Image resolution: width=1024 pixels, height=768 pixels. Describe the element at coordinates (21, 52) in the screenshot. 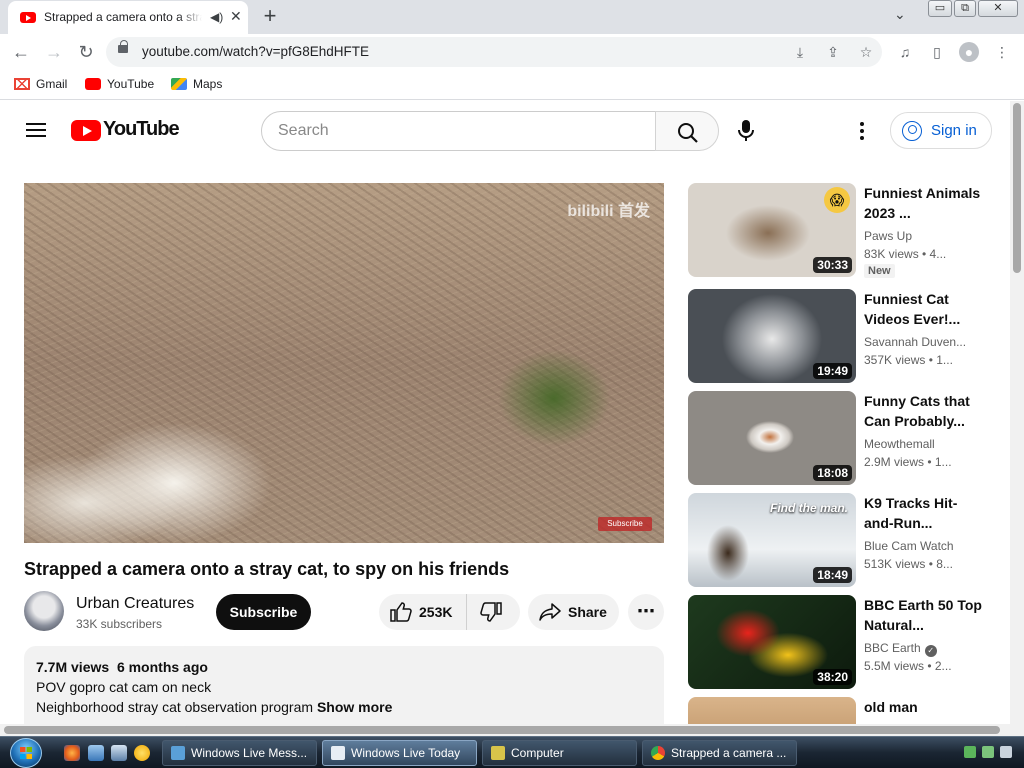

I see `back-arrow-icon: ←` at that location.